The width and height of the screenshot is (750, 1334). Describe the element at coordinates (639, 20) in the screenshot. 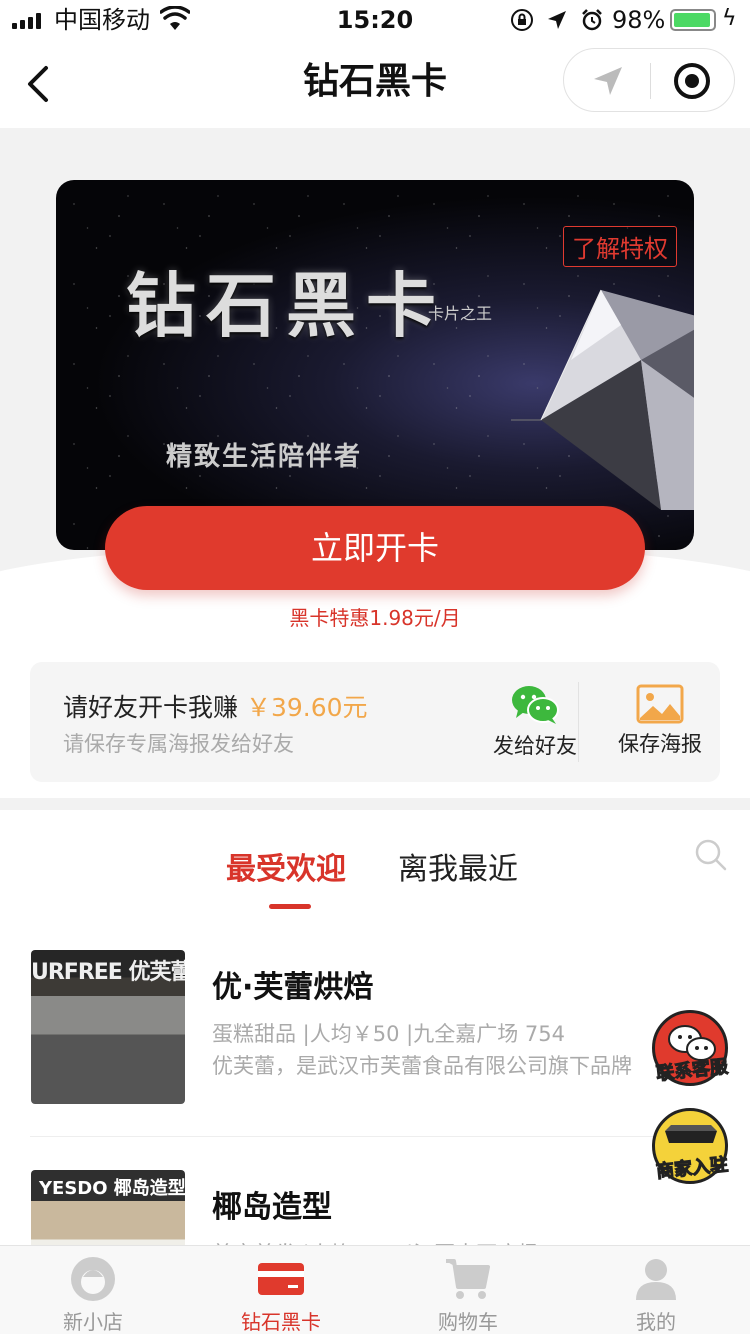

I see `battery-percent: 98%` at that location.